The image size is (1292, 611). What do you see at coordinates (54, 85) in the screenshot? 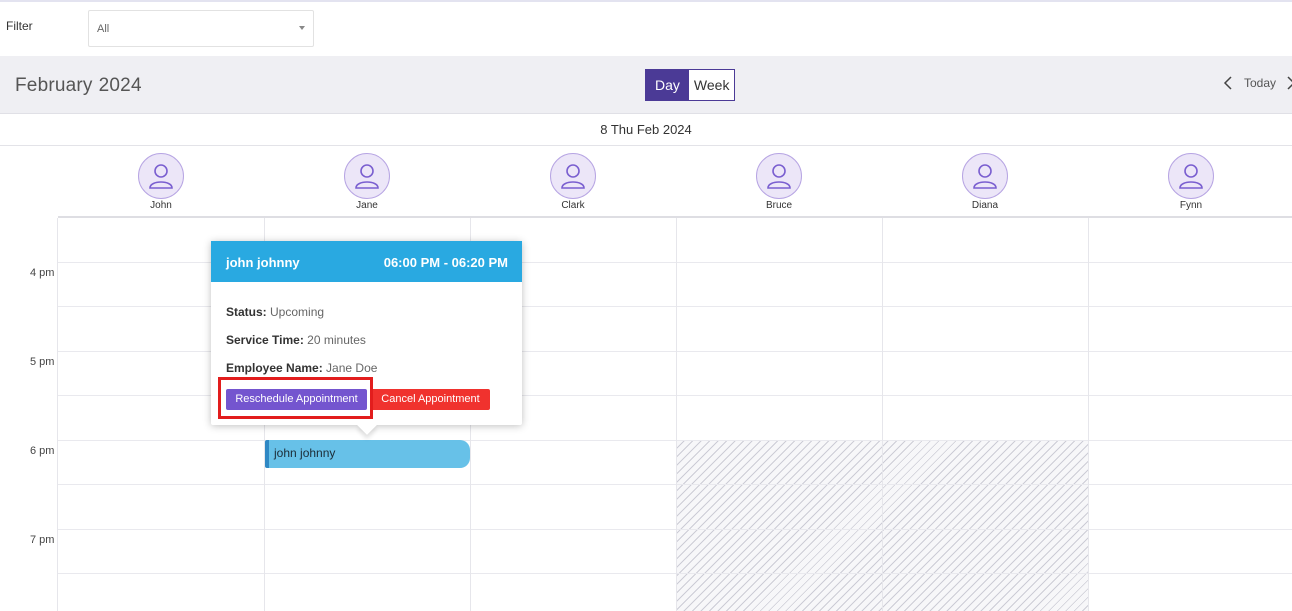
I see `month-name: February` at bounding box center [54, 85].